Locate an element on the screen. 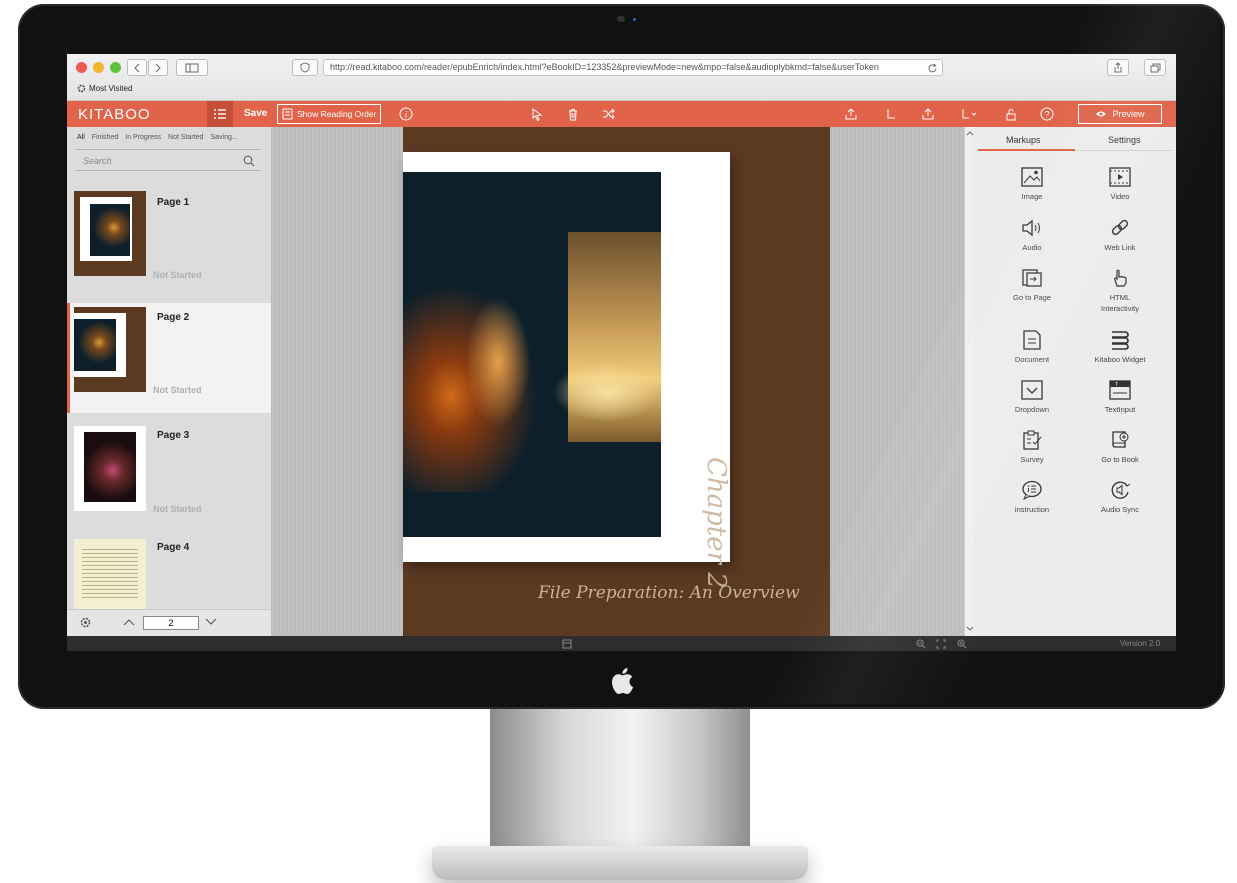  filter-divider is located at coordinates (168, 149).